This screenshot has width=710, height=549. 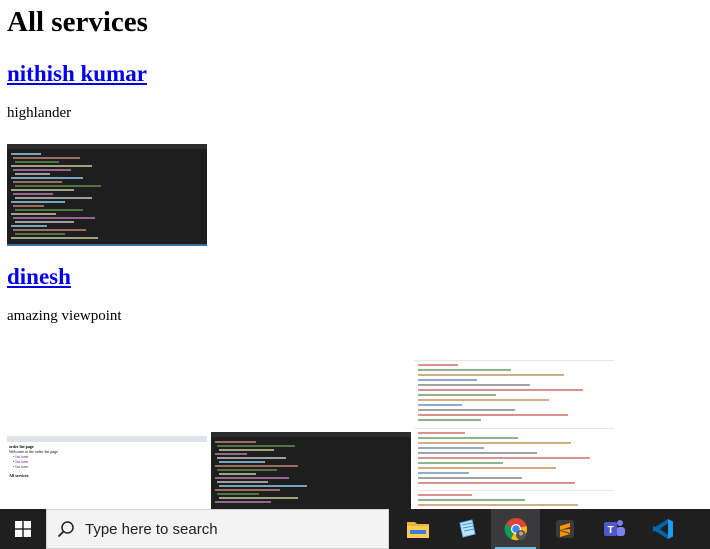 What do you see at coordinates (357, 74) in the screenshot?
I see `service-title: nithish kumar` at bounding box center [357, 74].